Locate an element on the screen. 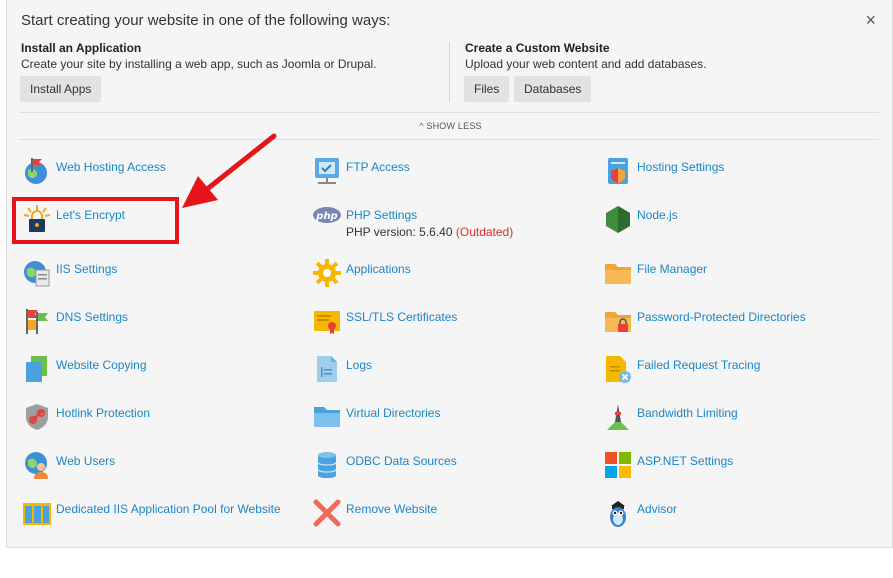  nodejs-icon is located at coordinates (618, 219).